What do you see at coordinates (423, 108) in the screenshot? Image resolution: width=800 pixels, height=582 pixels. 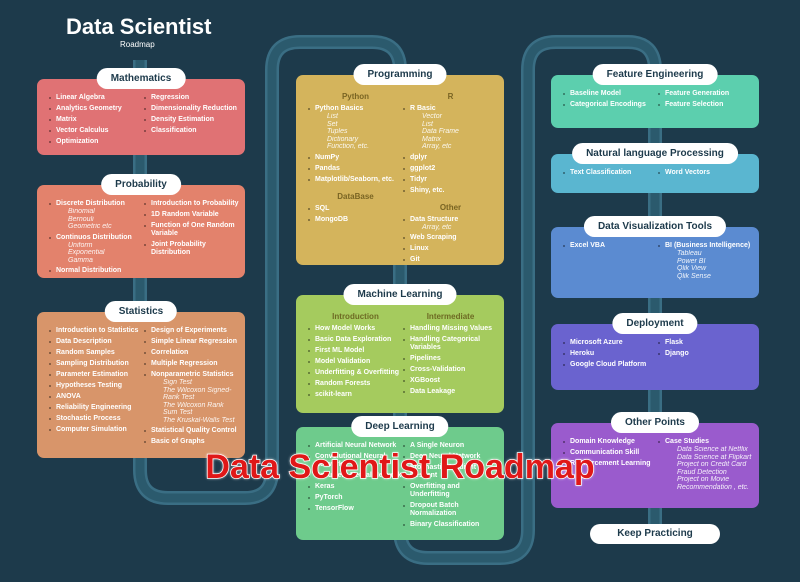 I see `item-label: R Basic` at bounding box center [423, 108].